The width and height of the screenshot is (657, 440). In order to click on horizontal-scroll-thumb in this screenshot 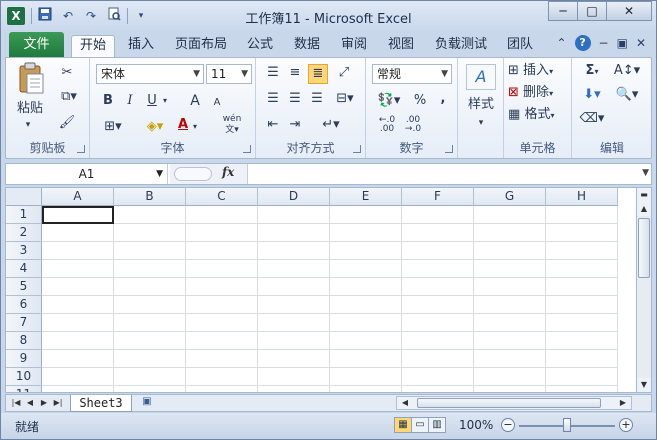, I will do `click(509, 403)`.